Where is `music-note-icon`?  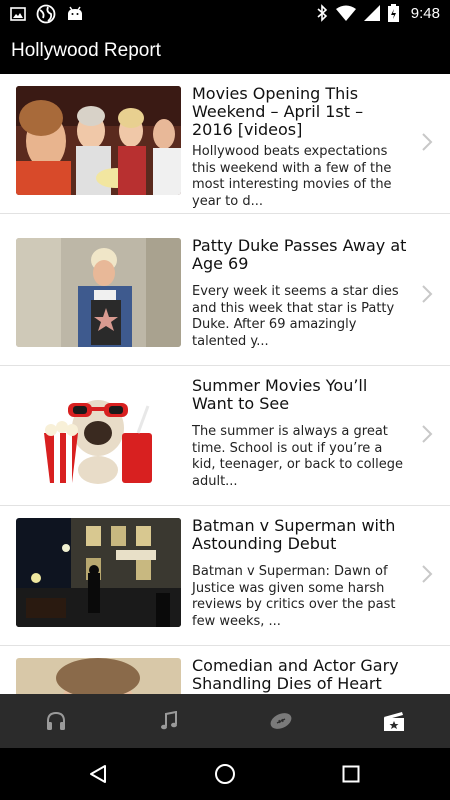 music-note-icon is located at coordinates (168, 720).